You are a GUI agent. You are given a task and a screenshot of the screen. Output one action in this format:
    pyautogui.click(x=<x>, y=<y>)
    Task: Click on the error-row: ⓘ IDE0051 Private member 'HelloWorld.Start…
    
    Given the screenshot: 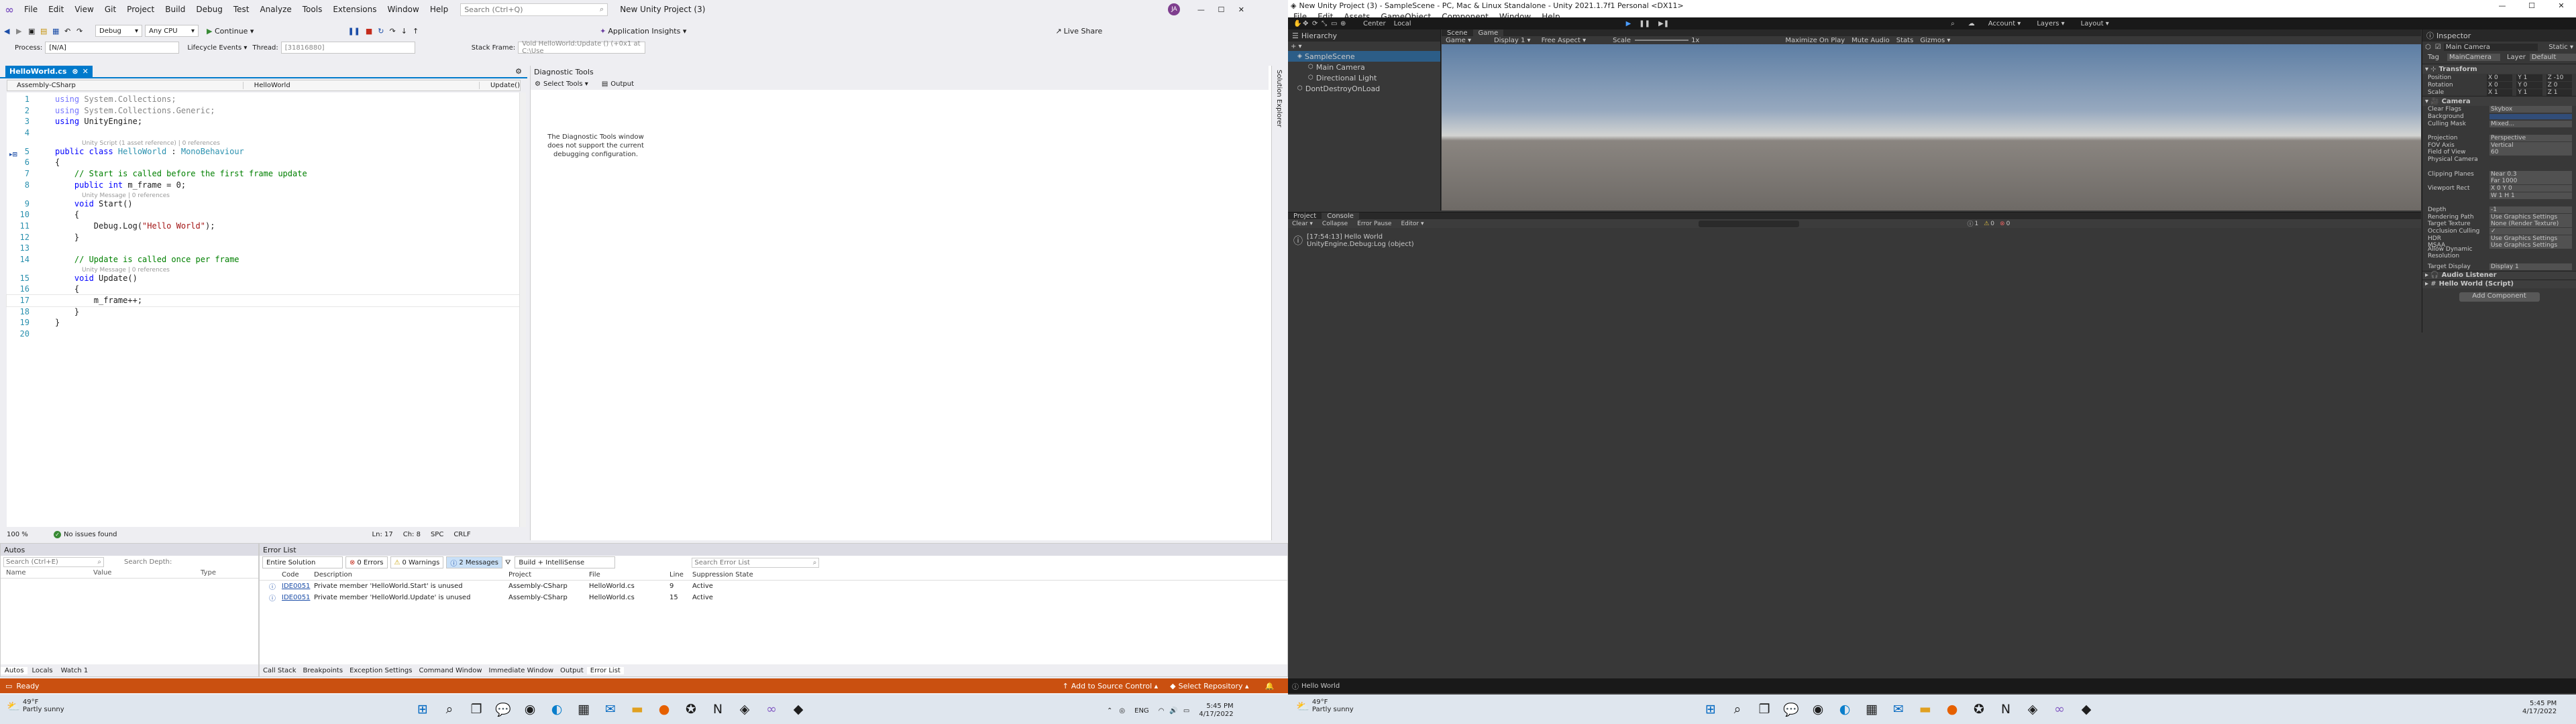 What is the action you would take?
    pyautogui.click(x=773, y=586)
    